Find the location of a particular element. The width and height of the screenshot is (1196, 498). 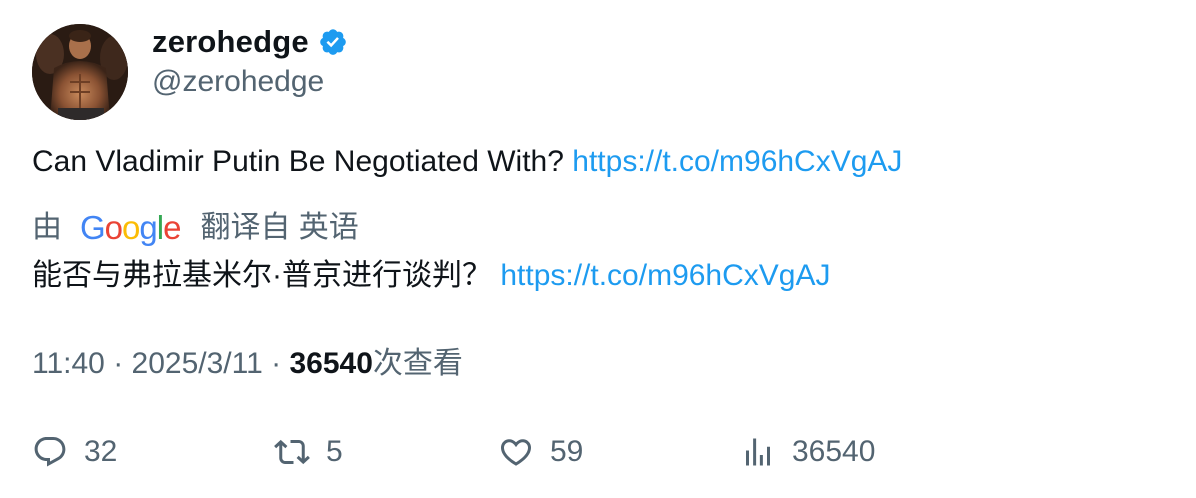

translation-suffix: 翻译自 英语 is located at coordinates (279, 228).